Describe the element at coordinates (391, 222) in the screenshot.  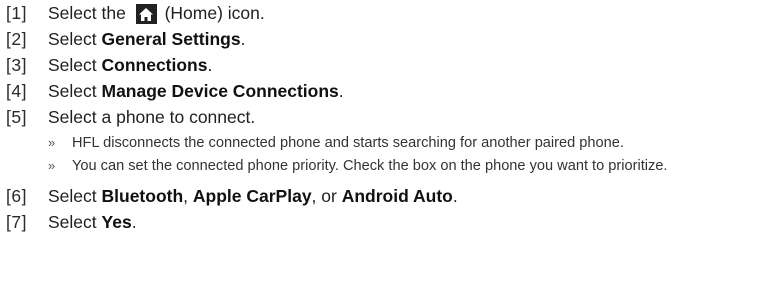
I see `step-7: [7] Select Yes.` at that location.